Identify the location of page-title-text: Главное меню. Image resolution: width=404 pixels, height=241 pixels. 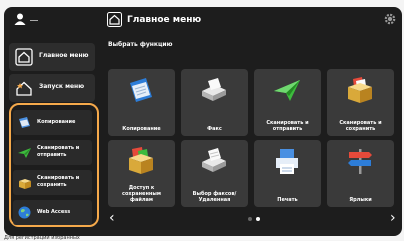
(164, 20).